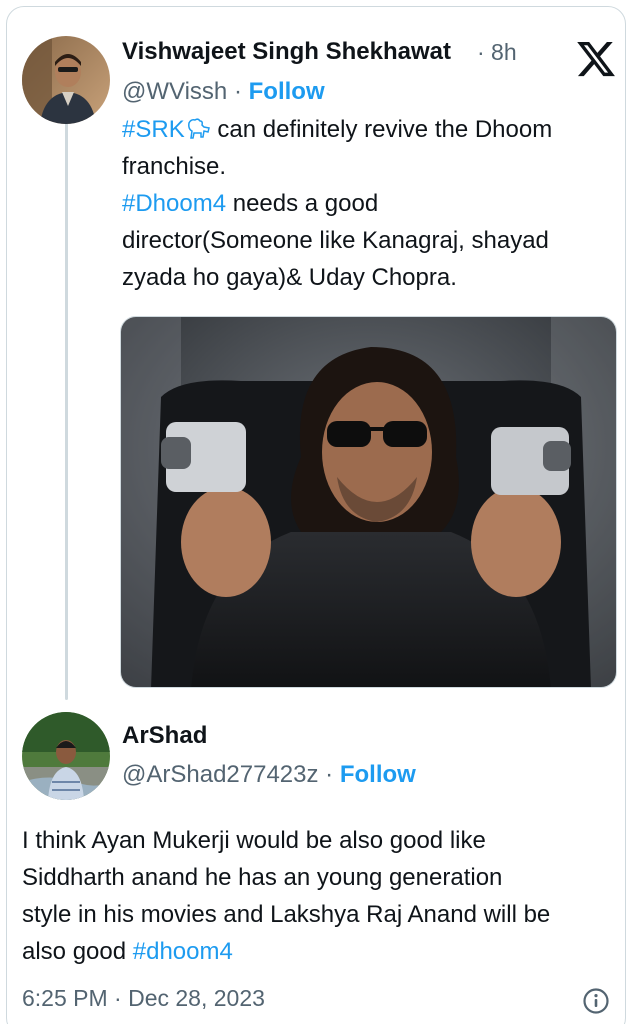 This screenshot has width=633, height=1024. I want to click on tweet-line-4: director(Someone like Kanagraj, shayad, so click(335, 240).